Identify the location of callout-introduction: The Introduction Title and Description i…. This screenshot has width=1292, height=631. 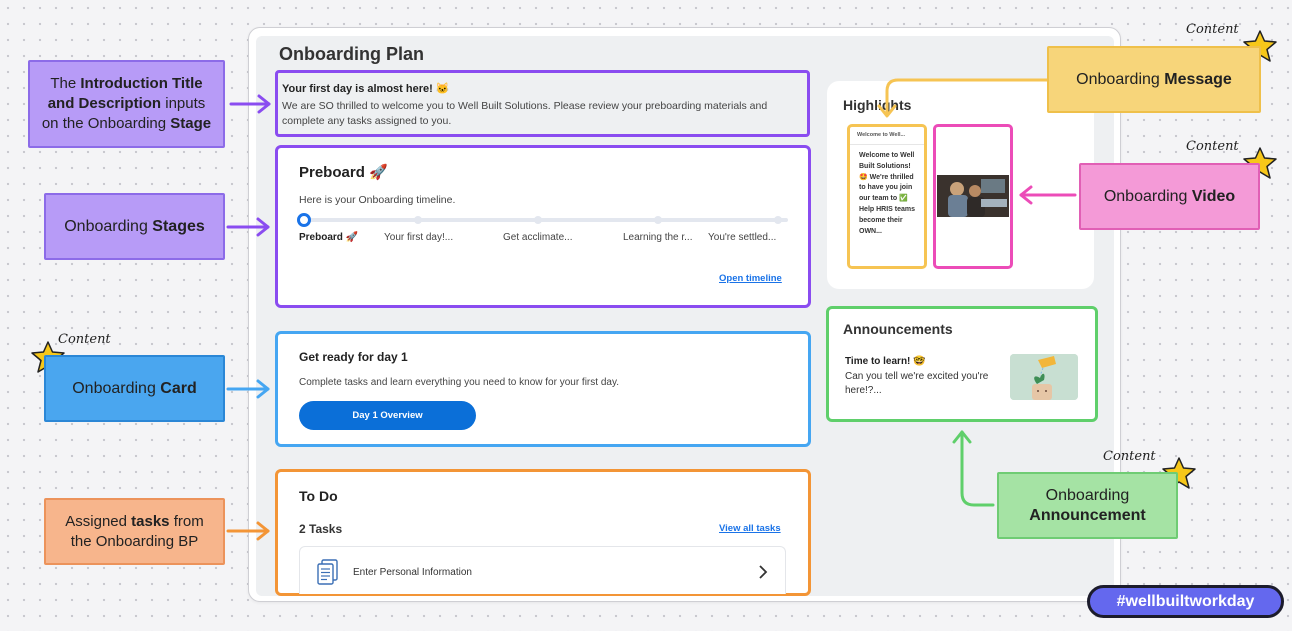
(126, 104).